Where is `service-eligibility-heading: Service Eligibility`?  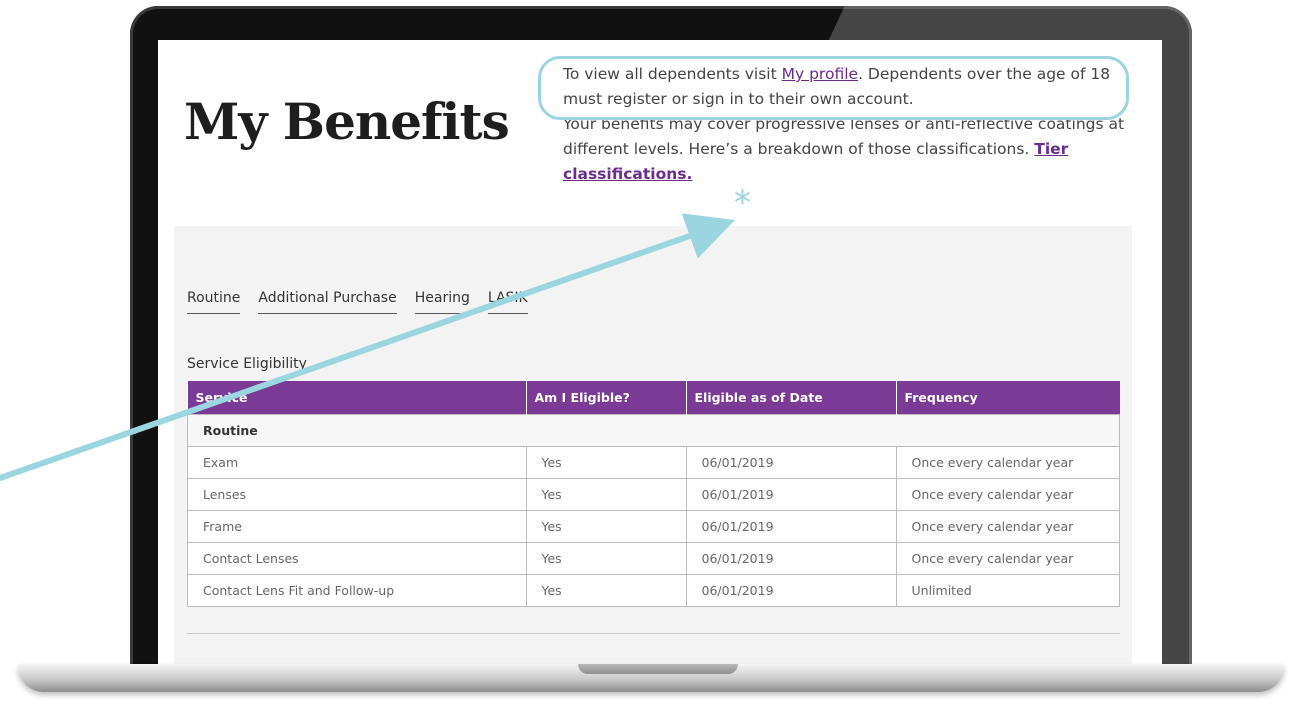
service-eligibility-heading: Service Eligibility is located at coordinates (247, 364).